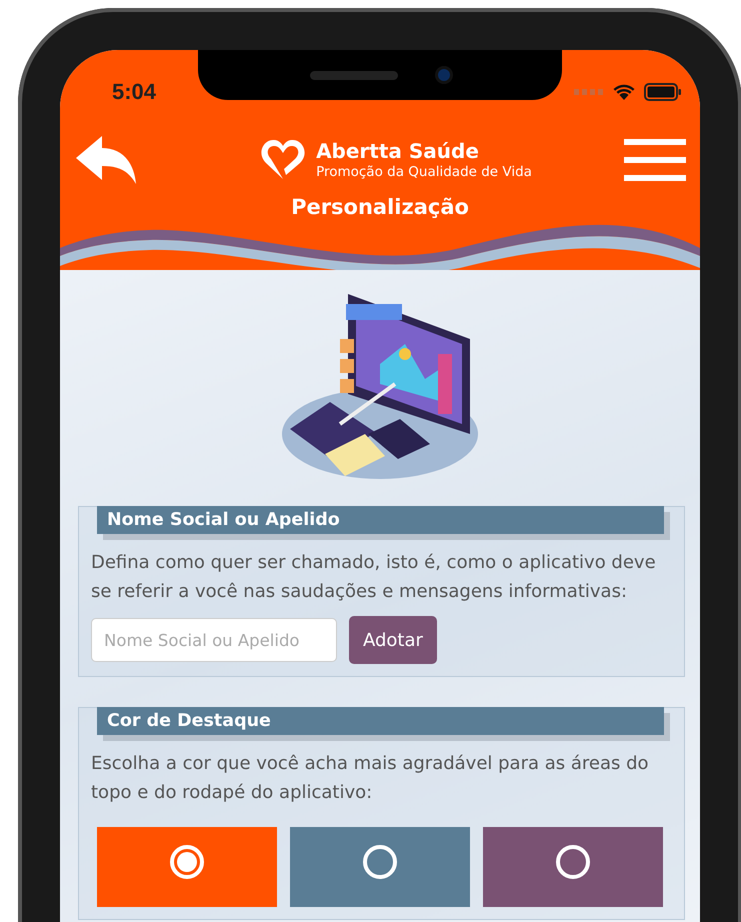  What do you see at coordinates (214, 640) in the screenshot?
I see `nickname-input: Nome Social ou Apelido` at bounding box center [214, 640].